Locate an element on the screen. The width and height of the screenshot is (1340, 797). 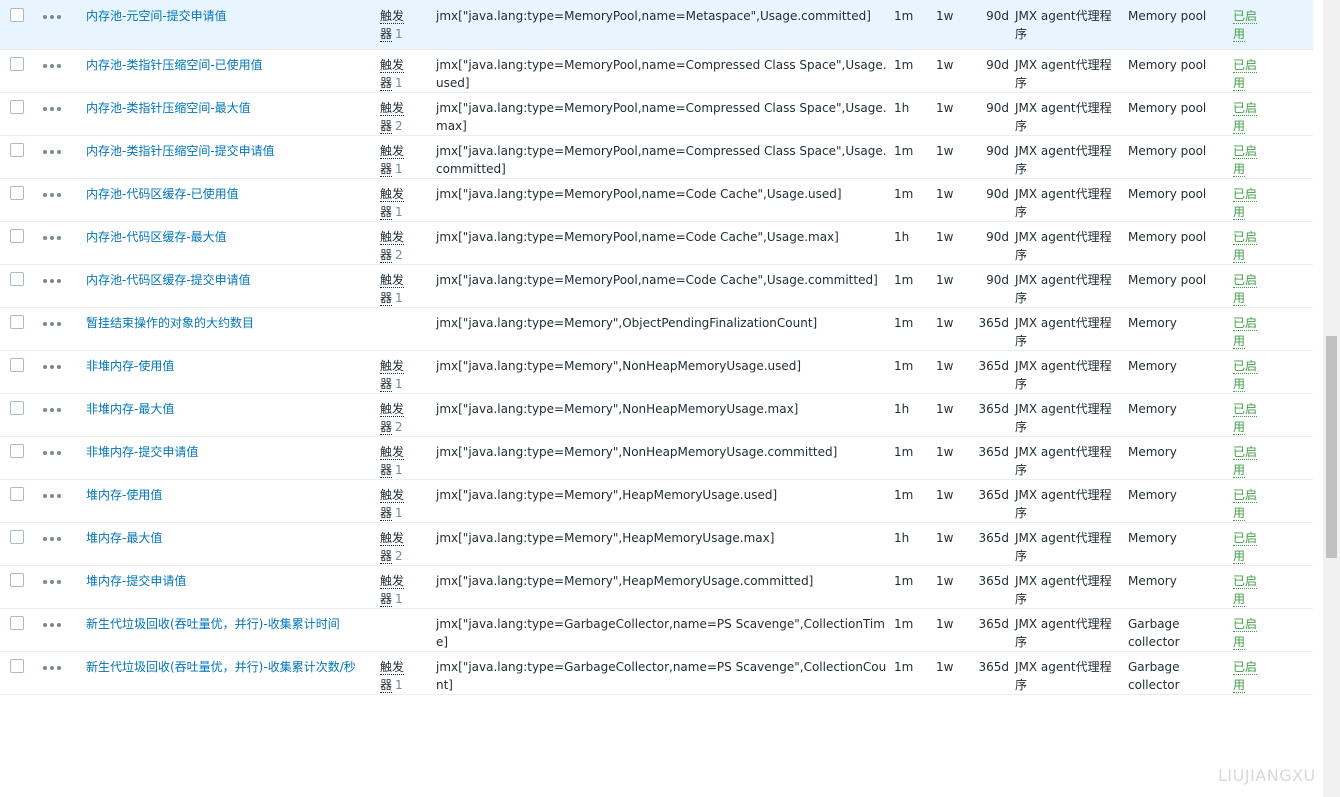
item-name-link: 堆内存-最大值 is located at coordinates (233, 538).